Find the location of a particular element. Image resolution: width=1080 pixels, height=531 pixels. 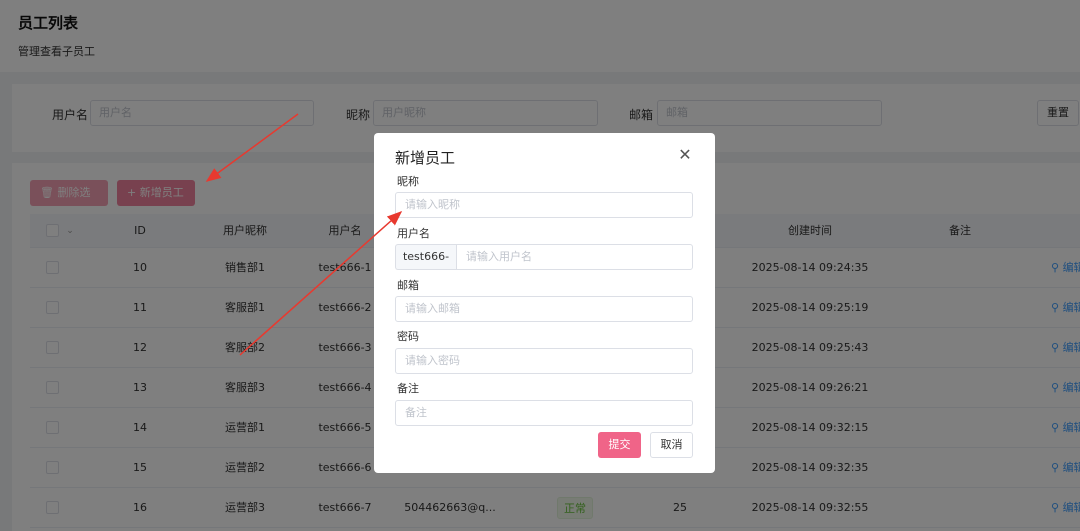

annotation-arrow-to-add-button is located at coordinates (252, 147).